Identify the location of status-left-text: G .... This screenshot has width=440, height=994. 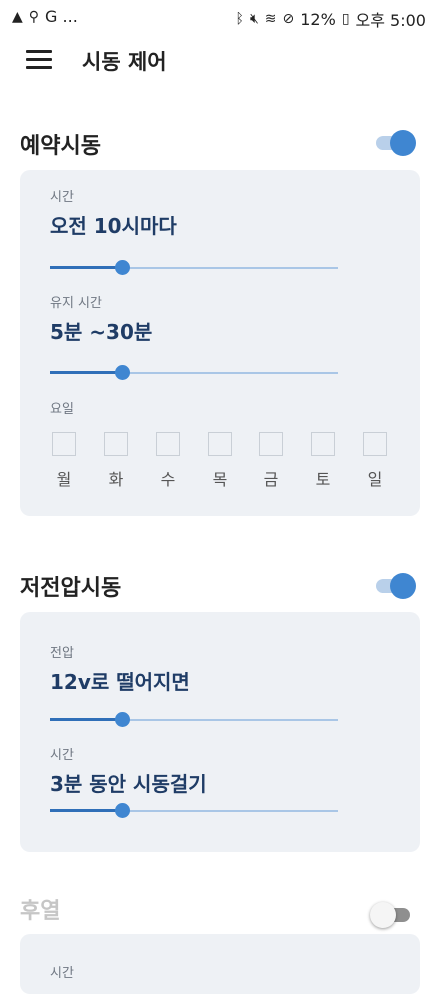
(61, 16).